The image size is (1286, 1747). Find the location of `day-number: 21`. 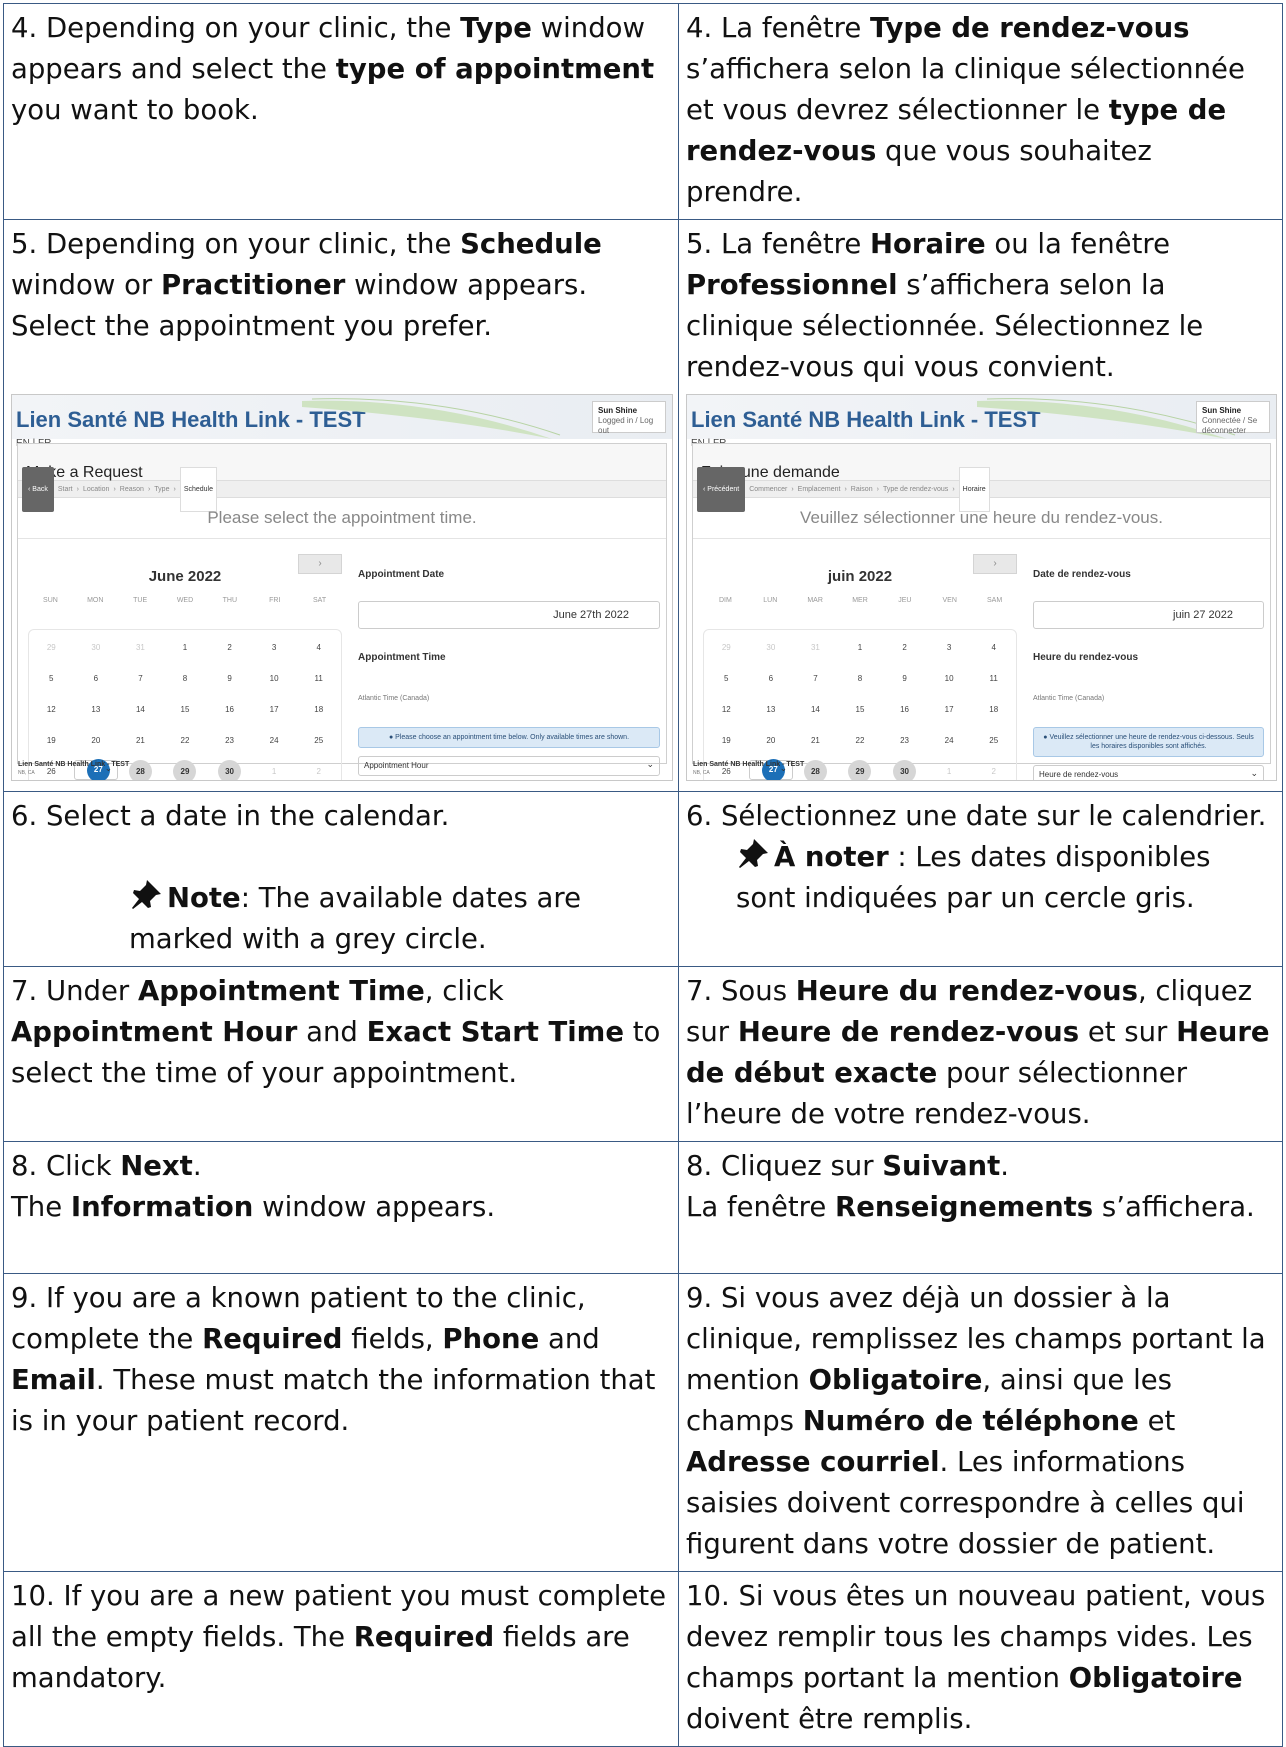

day-number: 21 is located at coordinates (140, 740).